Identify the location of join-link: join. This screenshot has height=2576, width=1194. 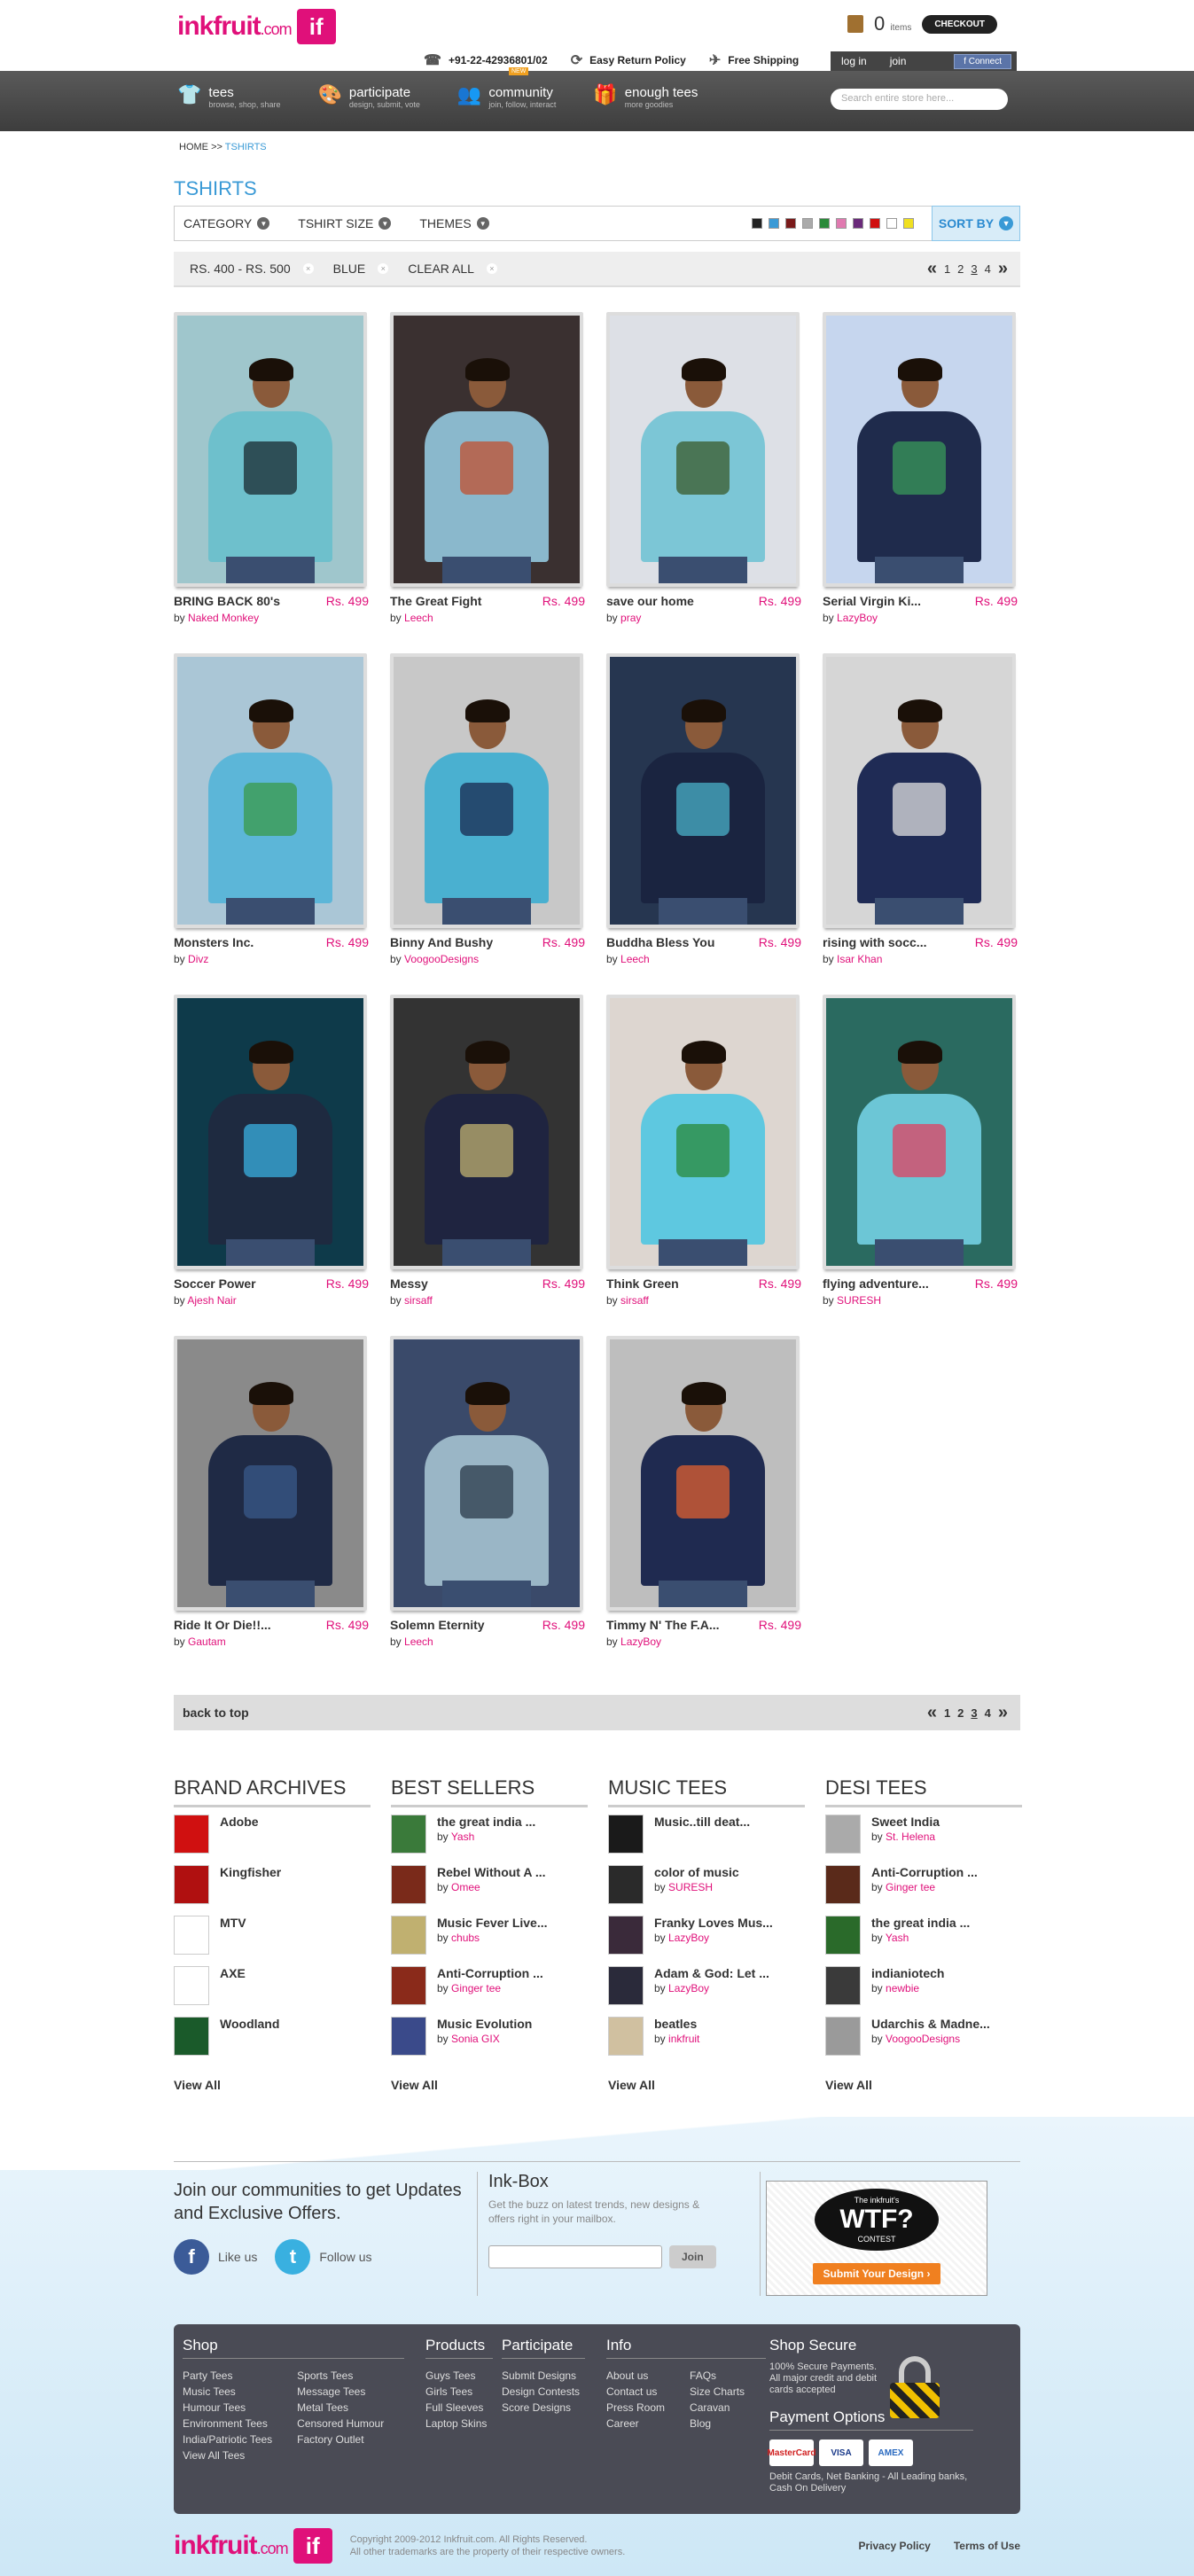
(898, 61).